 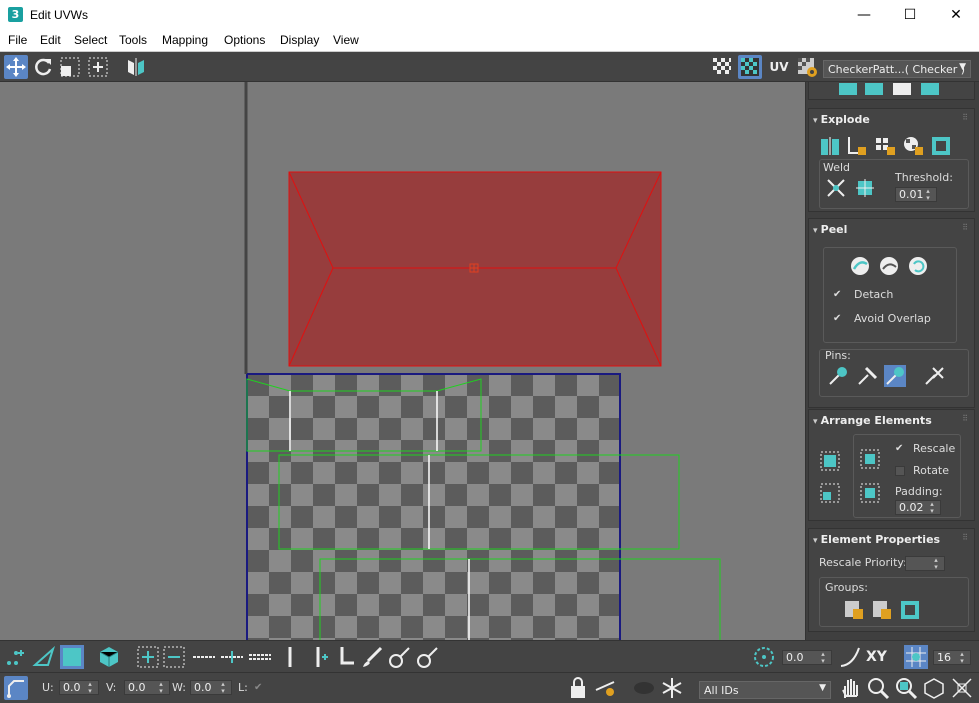 What do you see at coordinates (876, 539) in the screenshot?
I see `element-props-title: Element Properties` at bounding box center [876, 539].